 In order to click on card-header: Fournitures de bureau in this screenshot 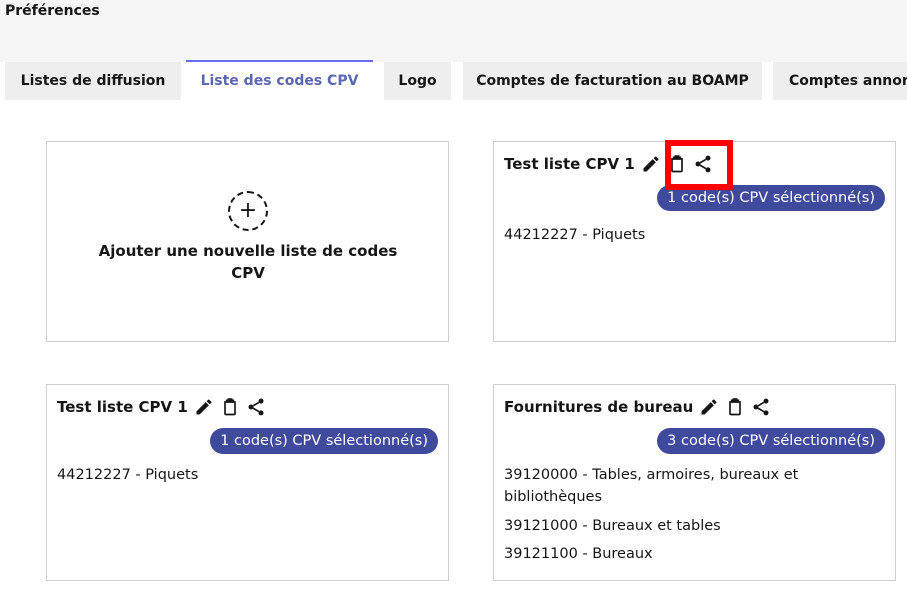, I will do `click(637, 407)`.